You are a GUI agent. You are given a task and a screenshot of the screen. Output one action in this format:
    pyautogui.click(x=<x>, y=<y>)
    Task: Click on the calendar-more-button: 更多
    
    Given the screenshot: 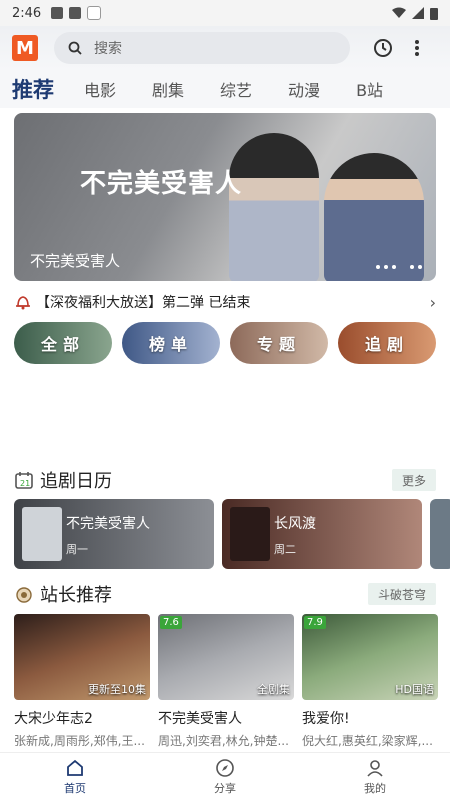 What is the action you would take?
    pyautogui.click(x=413, y=480)
    